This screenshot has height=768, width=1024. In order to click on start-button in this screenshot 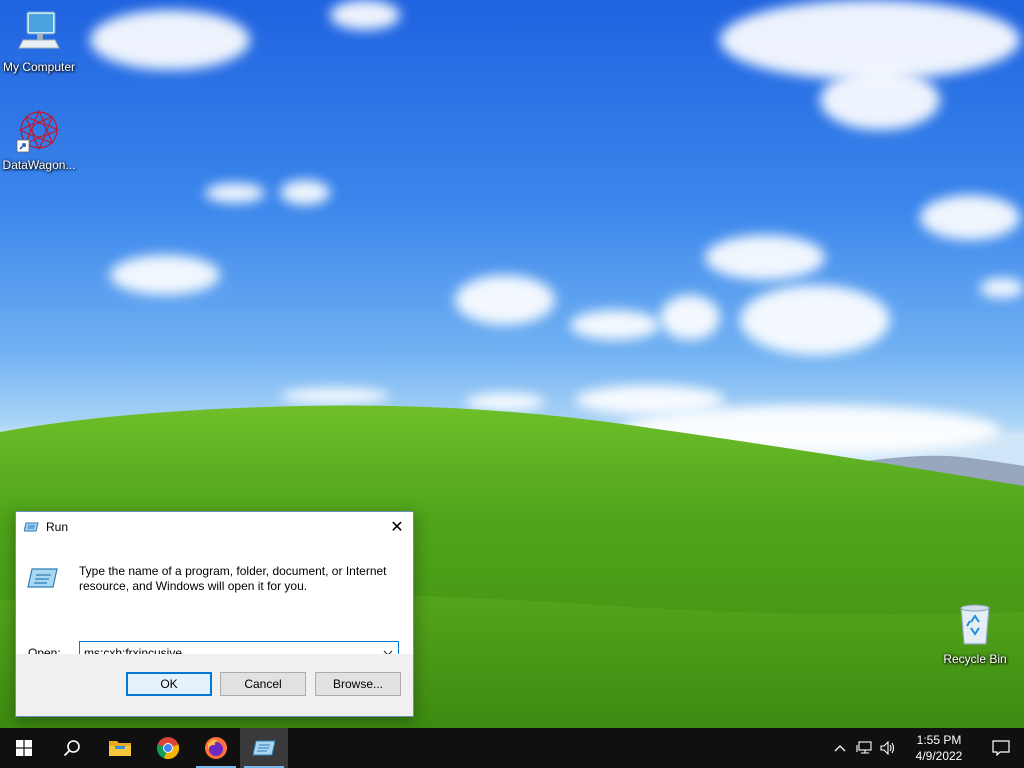, I will do `click(24, 748)`.